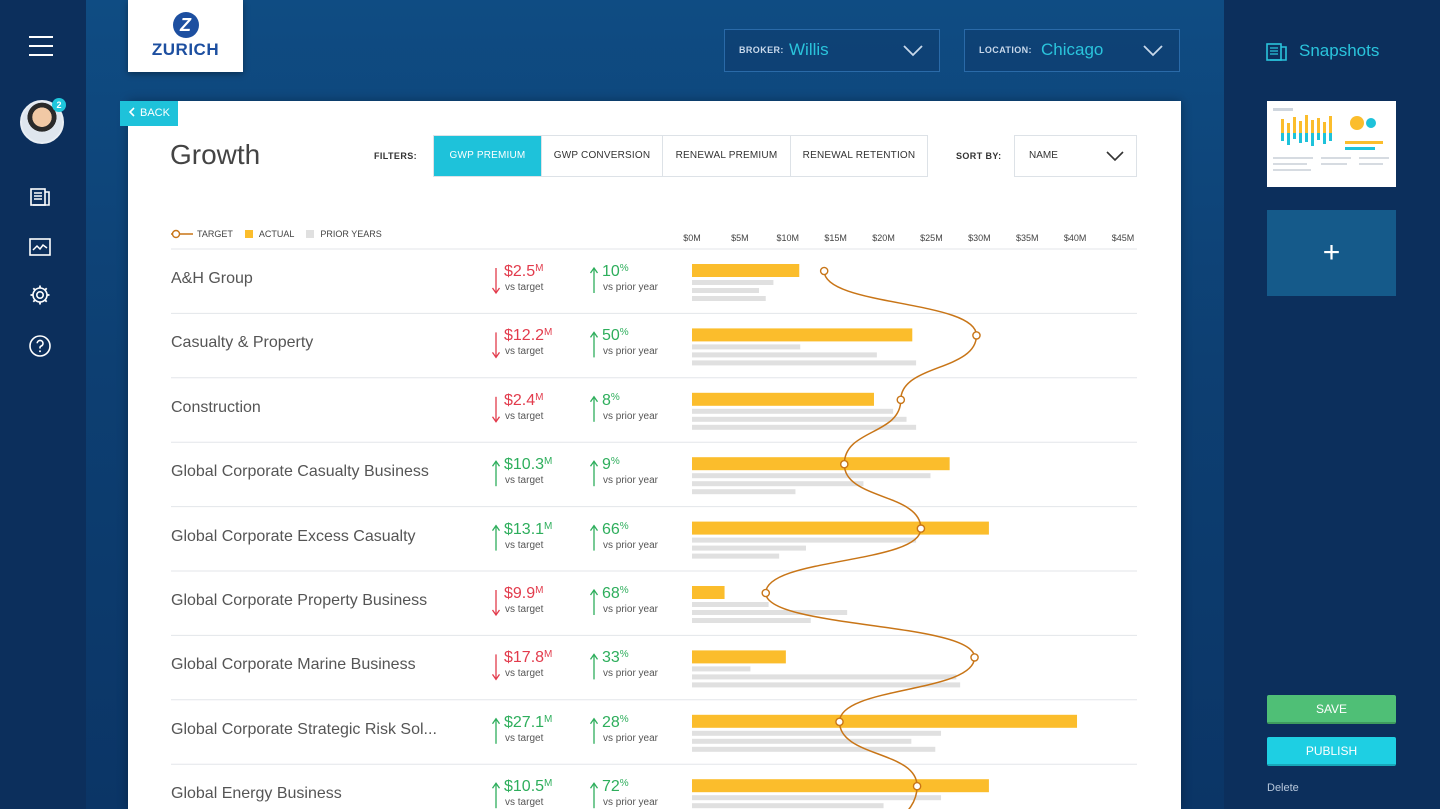 Image resolution: width=1440 pixels, height=809 pixels. Describe the element at coordinates (1027, 238) in the screenshot. I see `axis-tick-label: $35M` at that location.